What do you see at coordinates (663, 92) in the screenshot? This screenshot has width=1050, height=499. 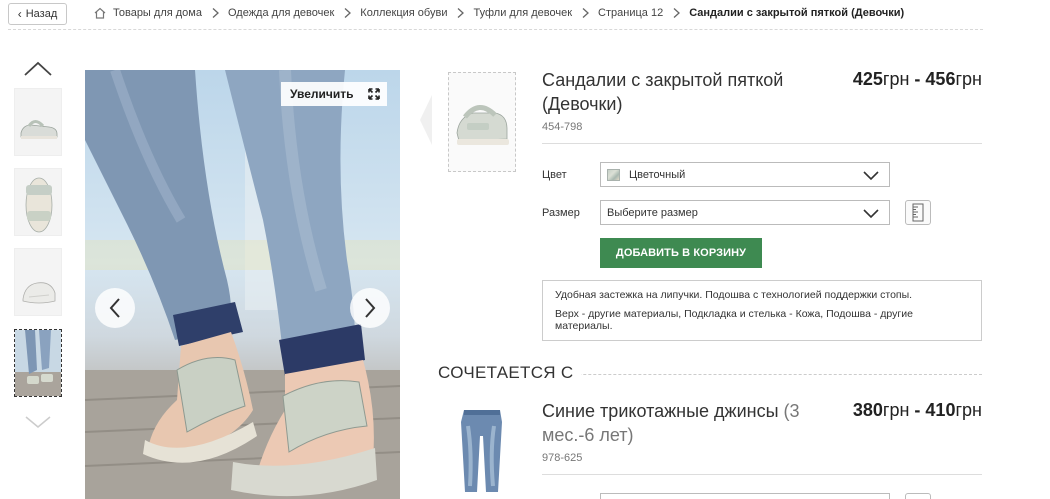 I see `product-title: Сандалии с закрытой пяткой (Девочки)` at bounding box center [663, 92].